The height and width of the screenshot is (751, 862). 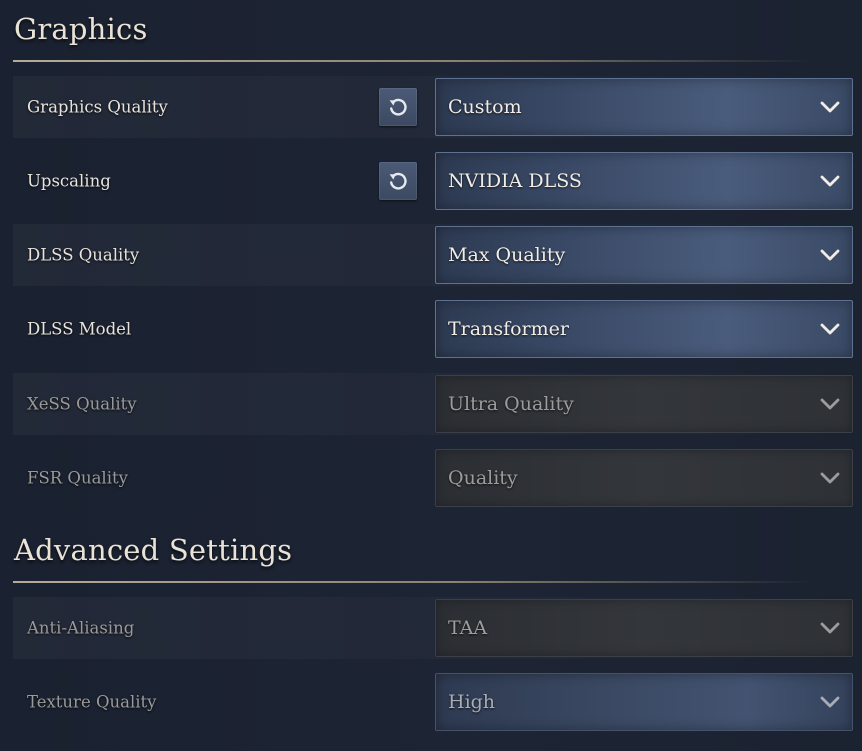 I want to click on setting-row-dlss-model: DLSS Model Transformer, so click(x=437, y=329).